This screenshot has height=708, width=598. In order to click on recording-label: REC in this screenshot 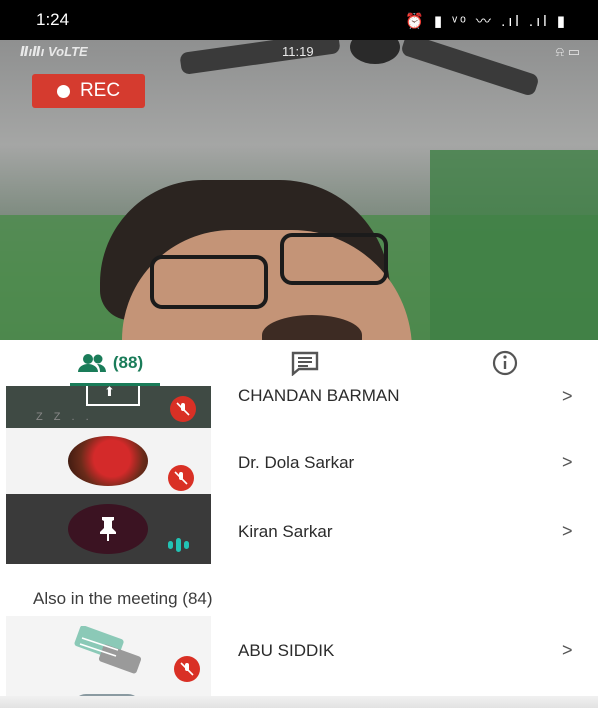, I will do `click(100, 90)`.